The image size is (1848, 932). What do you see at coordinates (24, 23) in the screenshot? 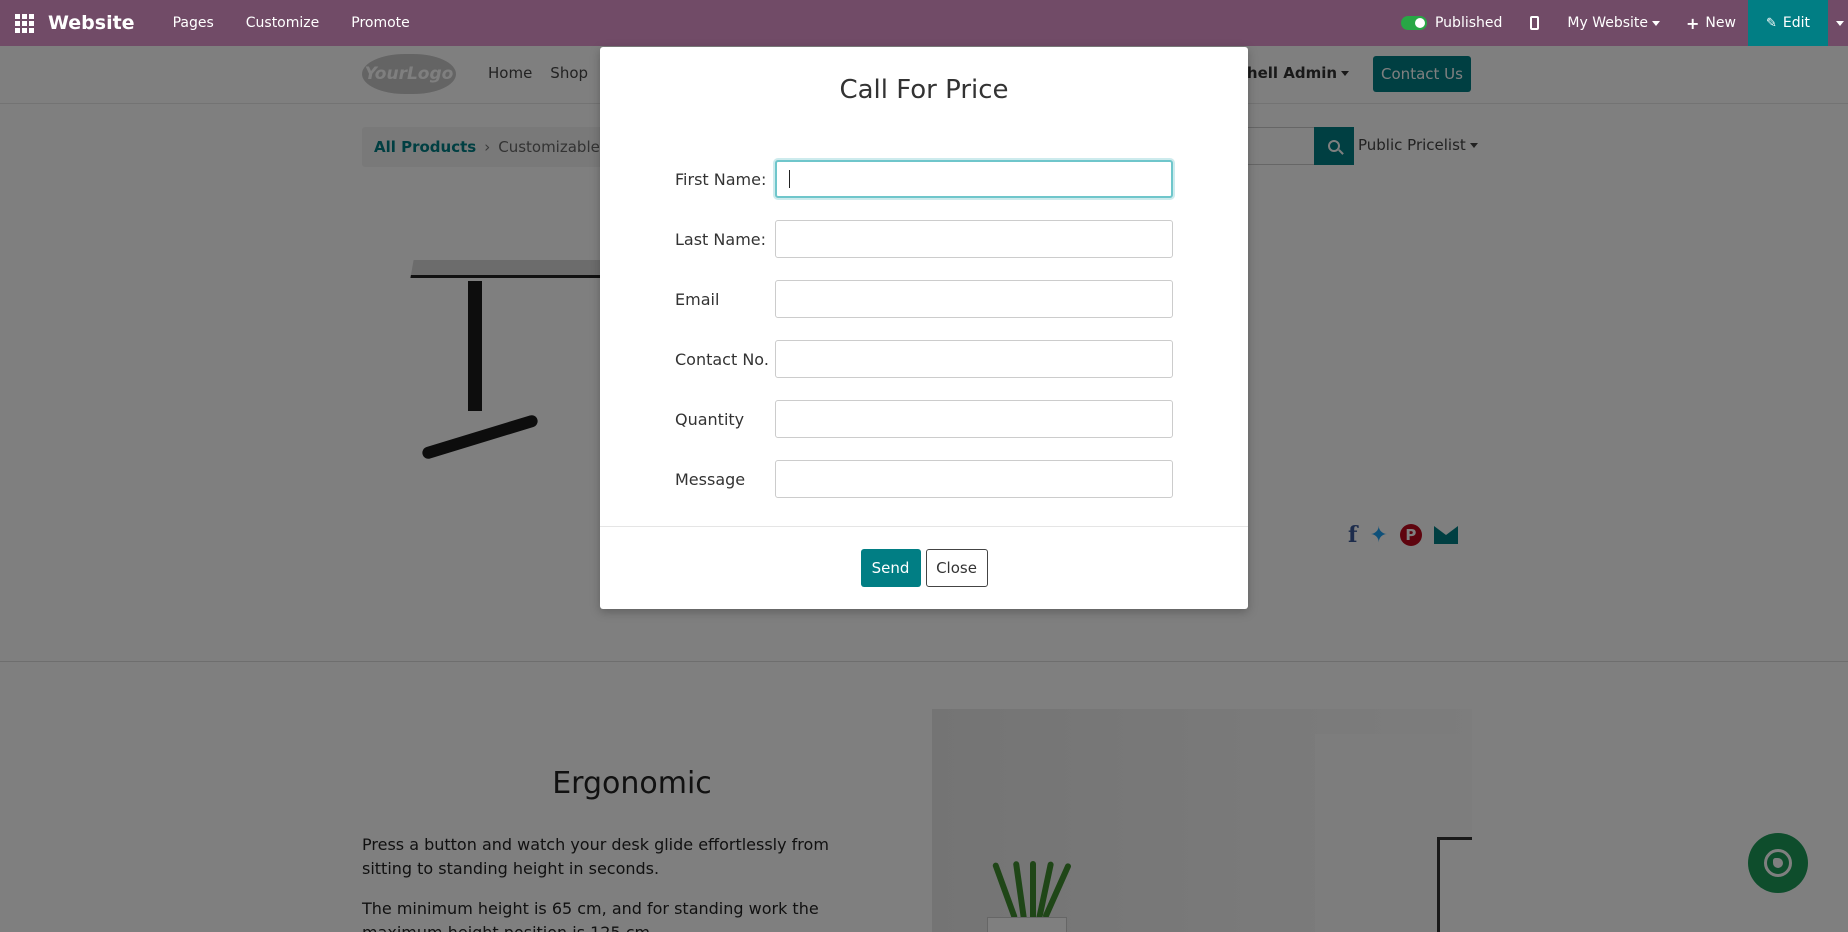
I see `apps-menu-icon` at bounding box center [24, 23].